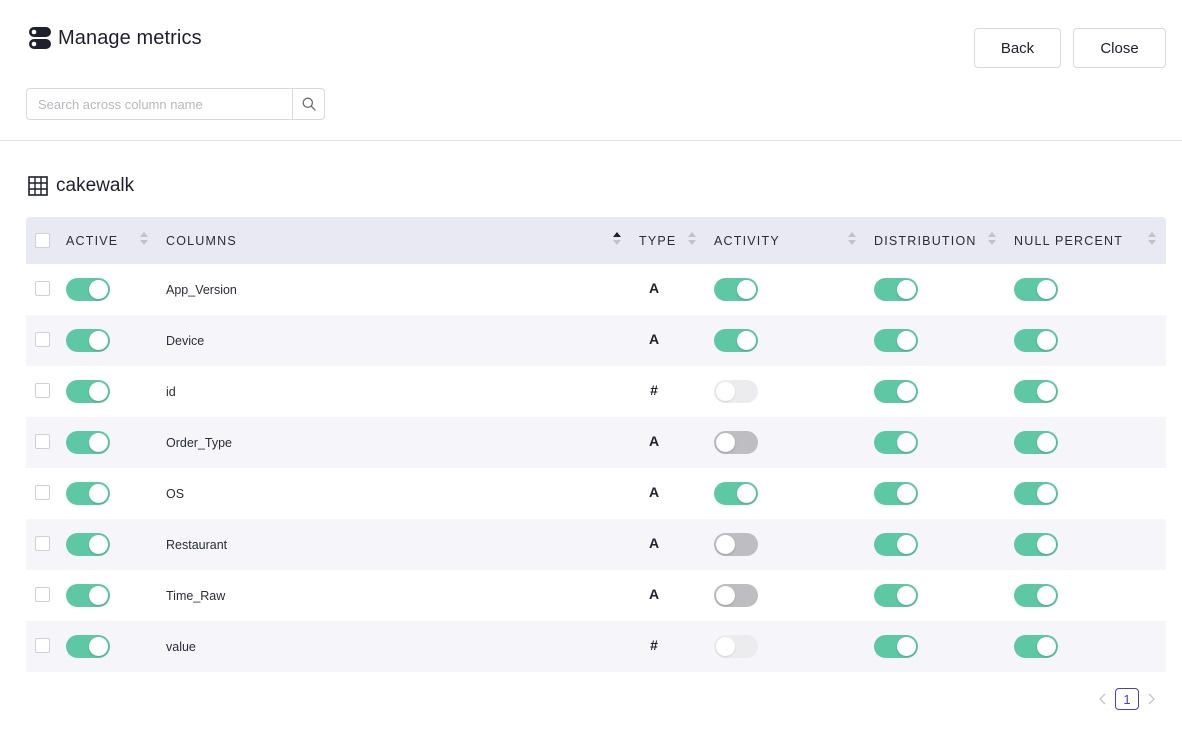 The width and height of the screenshot is (1182, 756). I want to click on title-group: Manage metrics, so click(115, 38).